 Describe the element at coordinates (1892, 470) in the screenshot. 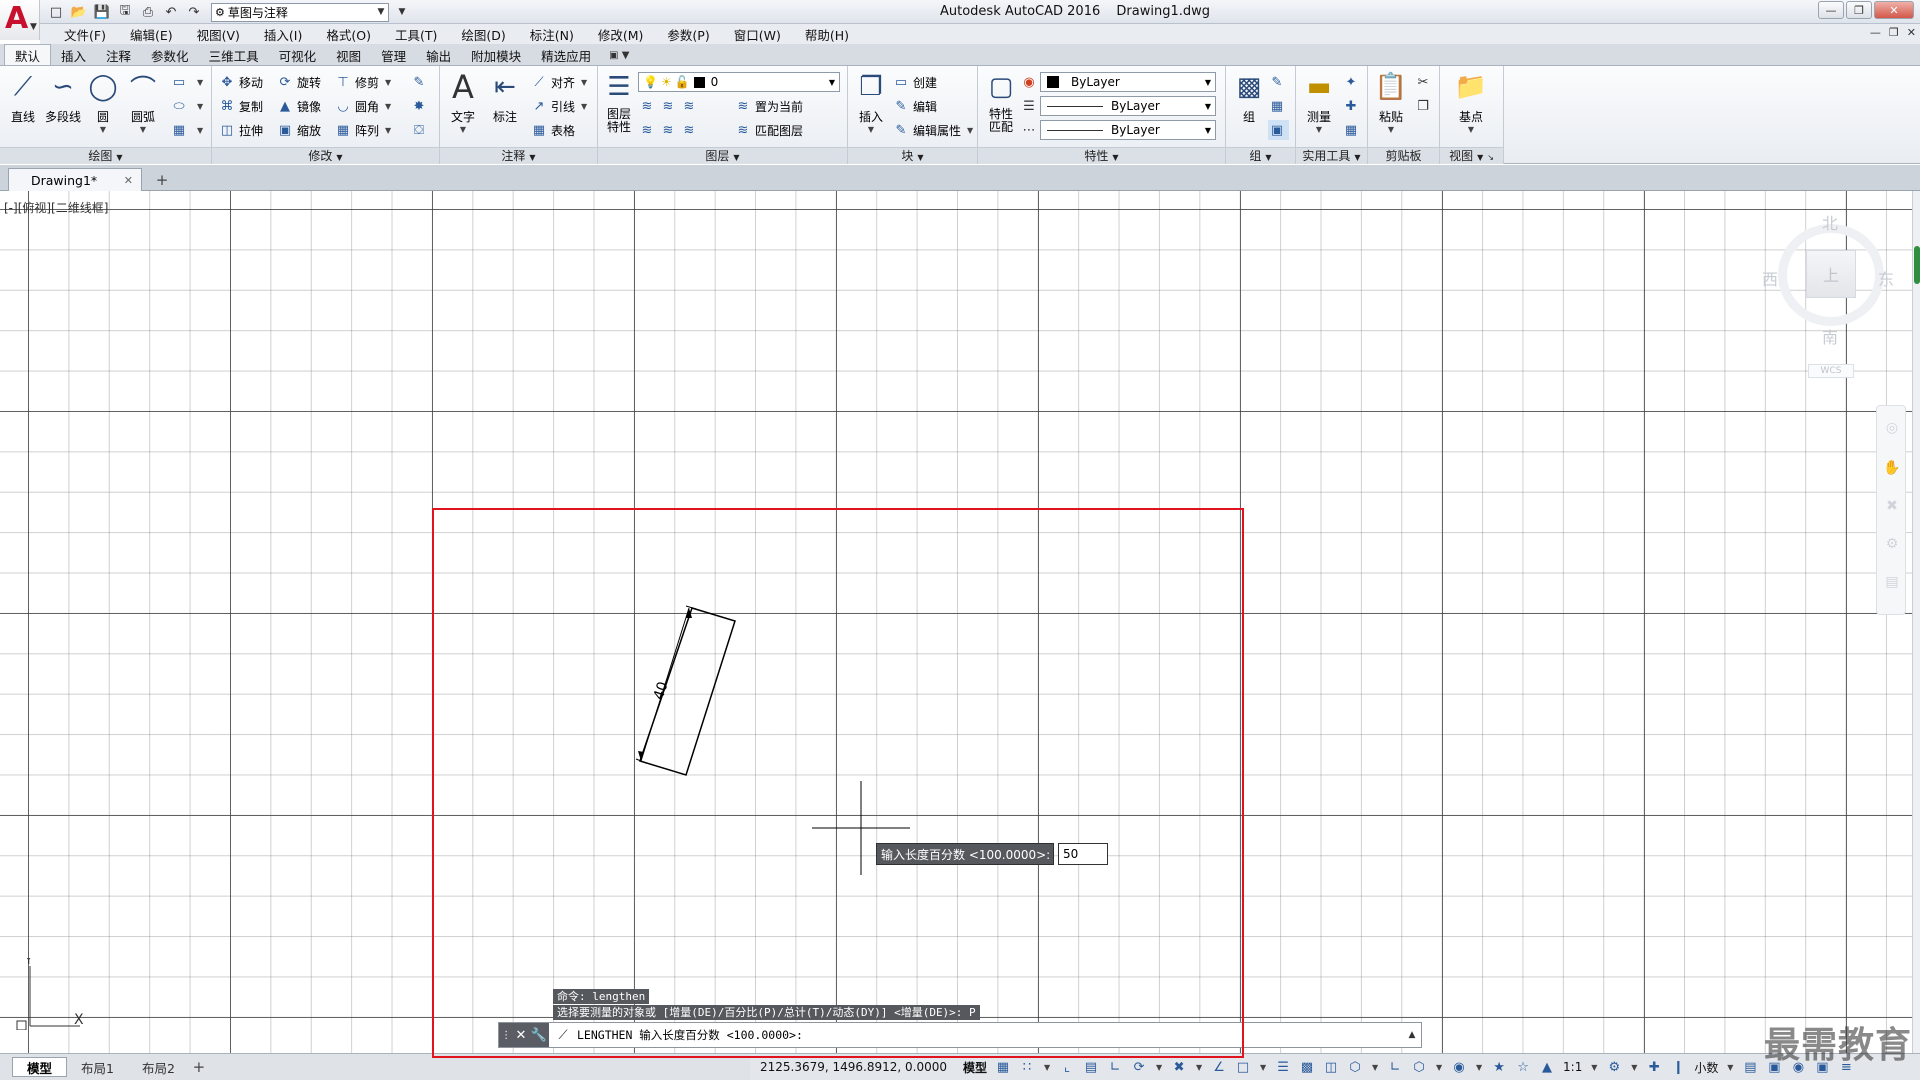

I see `pan-icon: ✋` at that location.